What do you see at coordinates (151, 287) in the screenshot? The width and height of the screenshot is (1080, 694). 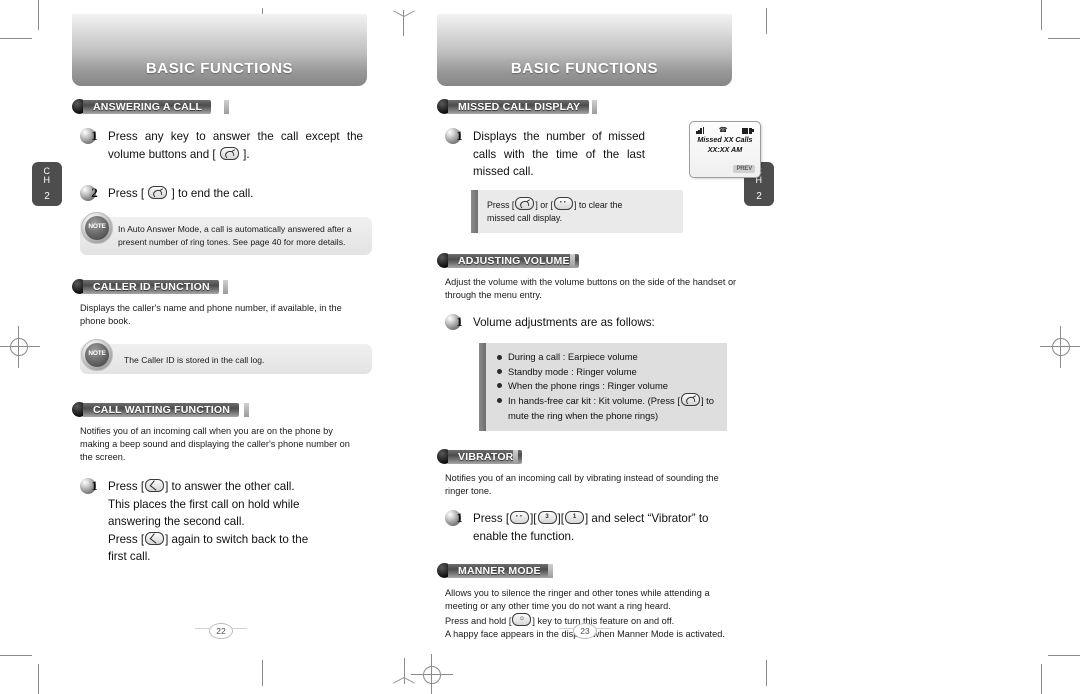 I see `section-title: CALLER ID FUNCTION` at bounding box center [151, 287].